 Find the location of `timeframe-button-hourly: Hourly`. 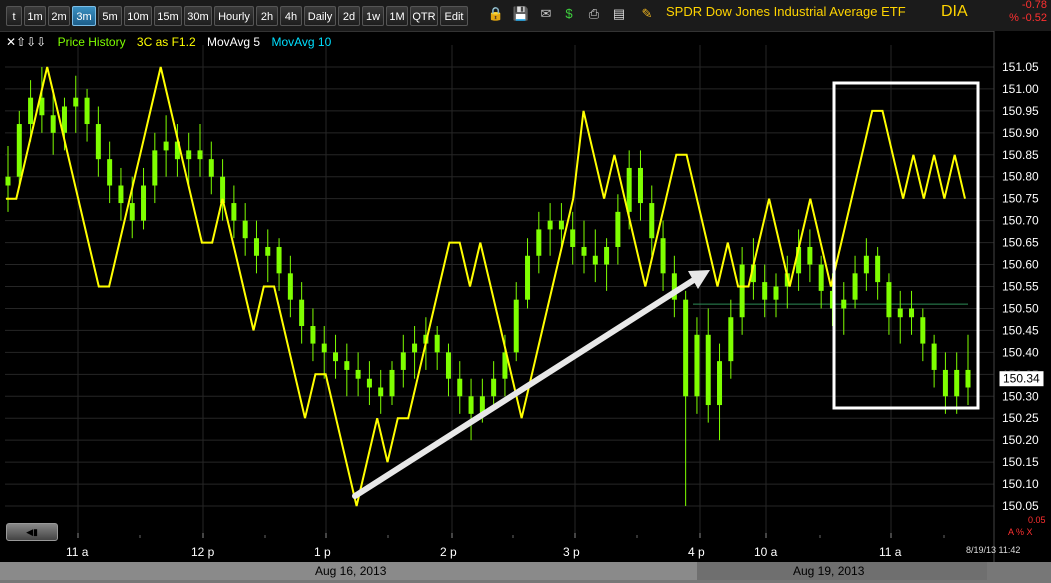

timeframe-button-hourly: Hourly is located at coordinates (234, 16).